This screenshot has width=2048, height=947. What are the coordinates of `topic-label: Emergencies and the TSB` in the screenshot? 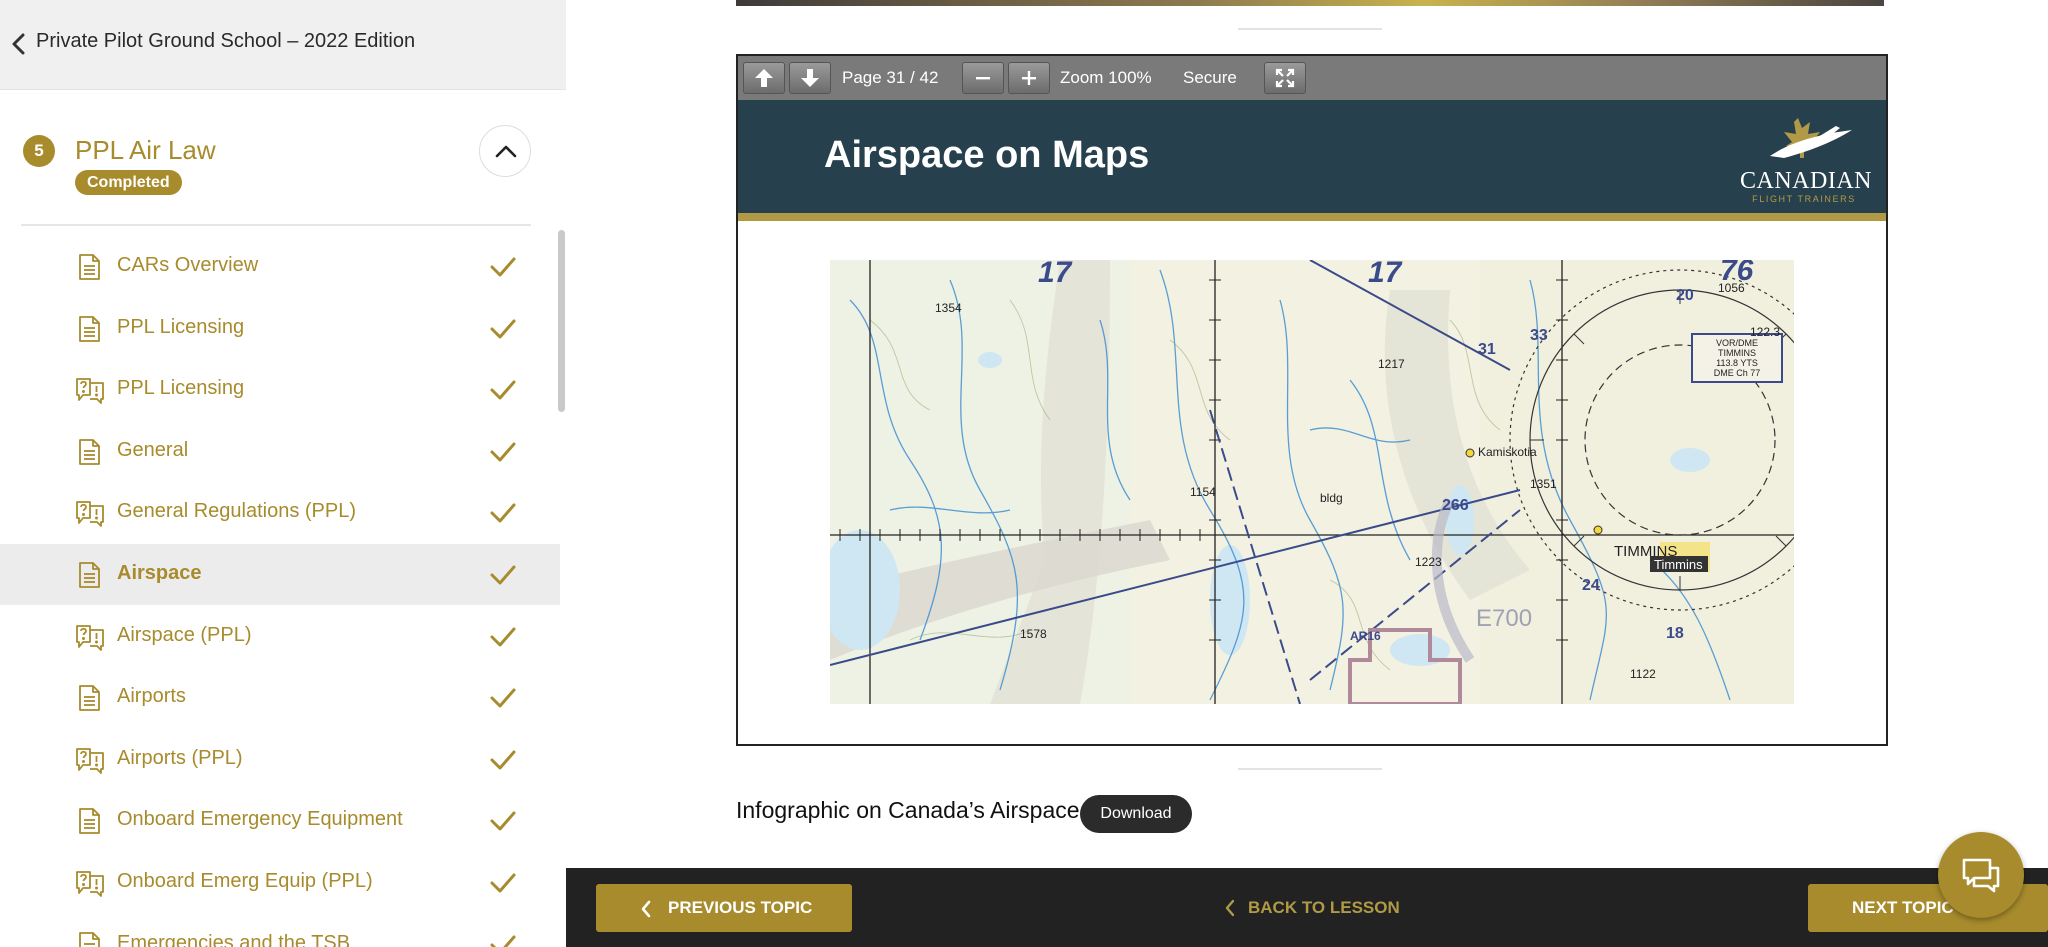 It's located at (233, 939).